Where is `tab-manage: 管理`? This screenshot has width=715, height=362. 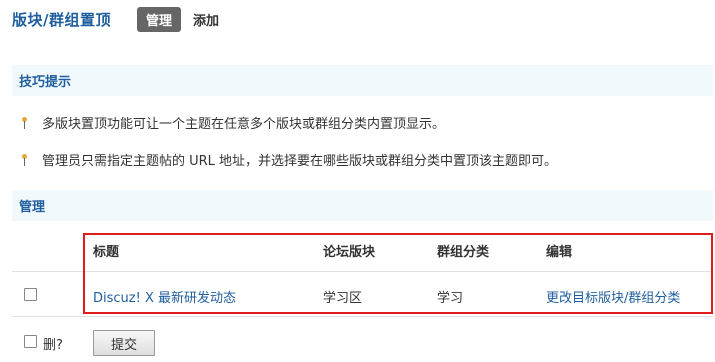
tab-manage: 管理 is located at coordinates (158, 19).